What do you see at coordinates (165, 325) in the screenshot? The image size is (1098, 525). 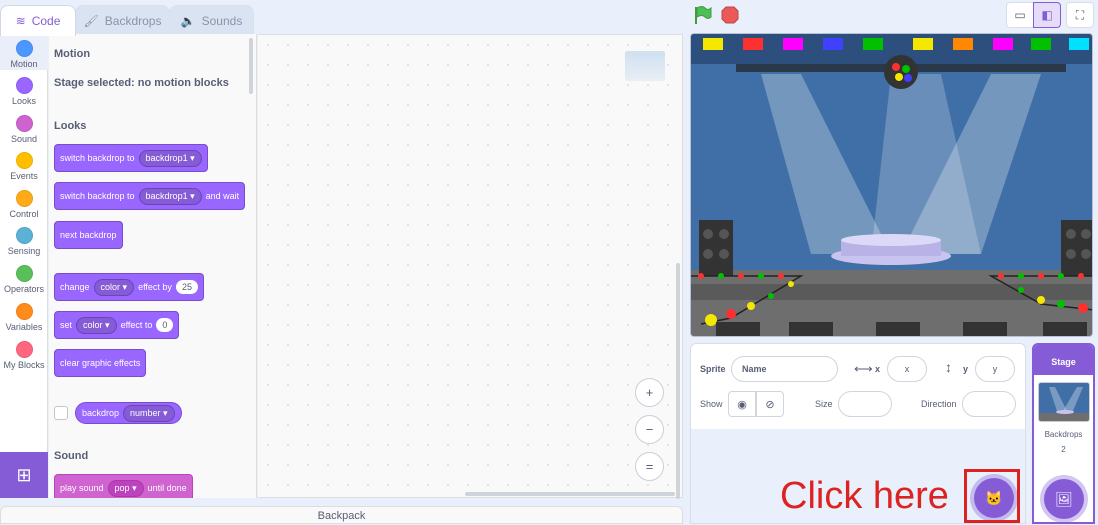 I see `effect-value-input: 0` at bounding box center [165, 325].